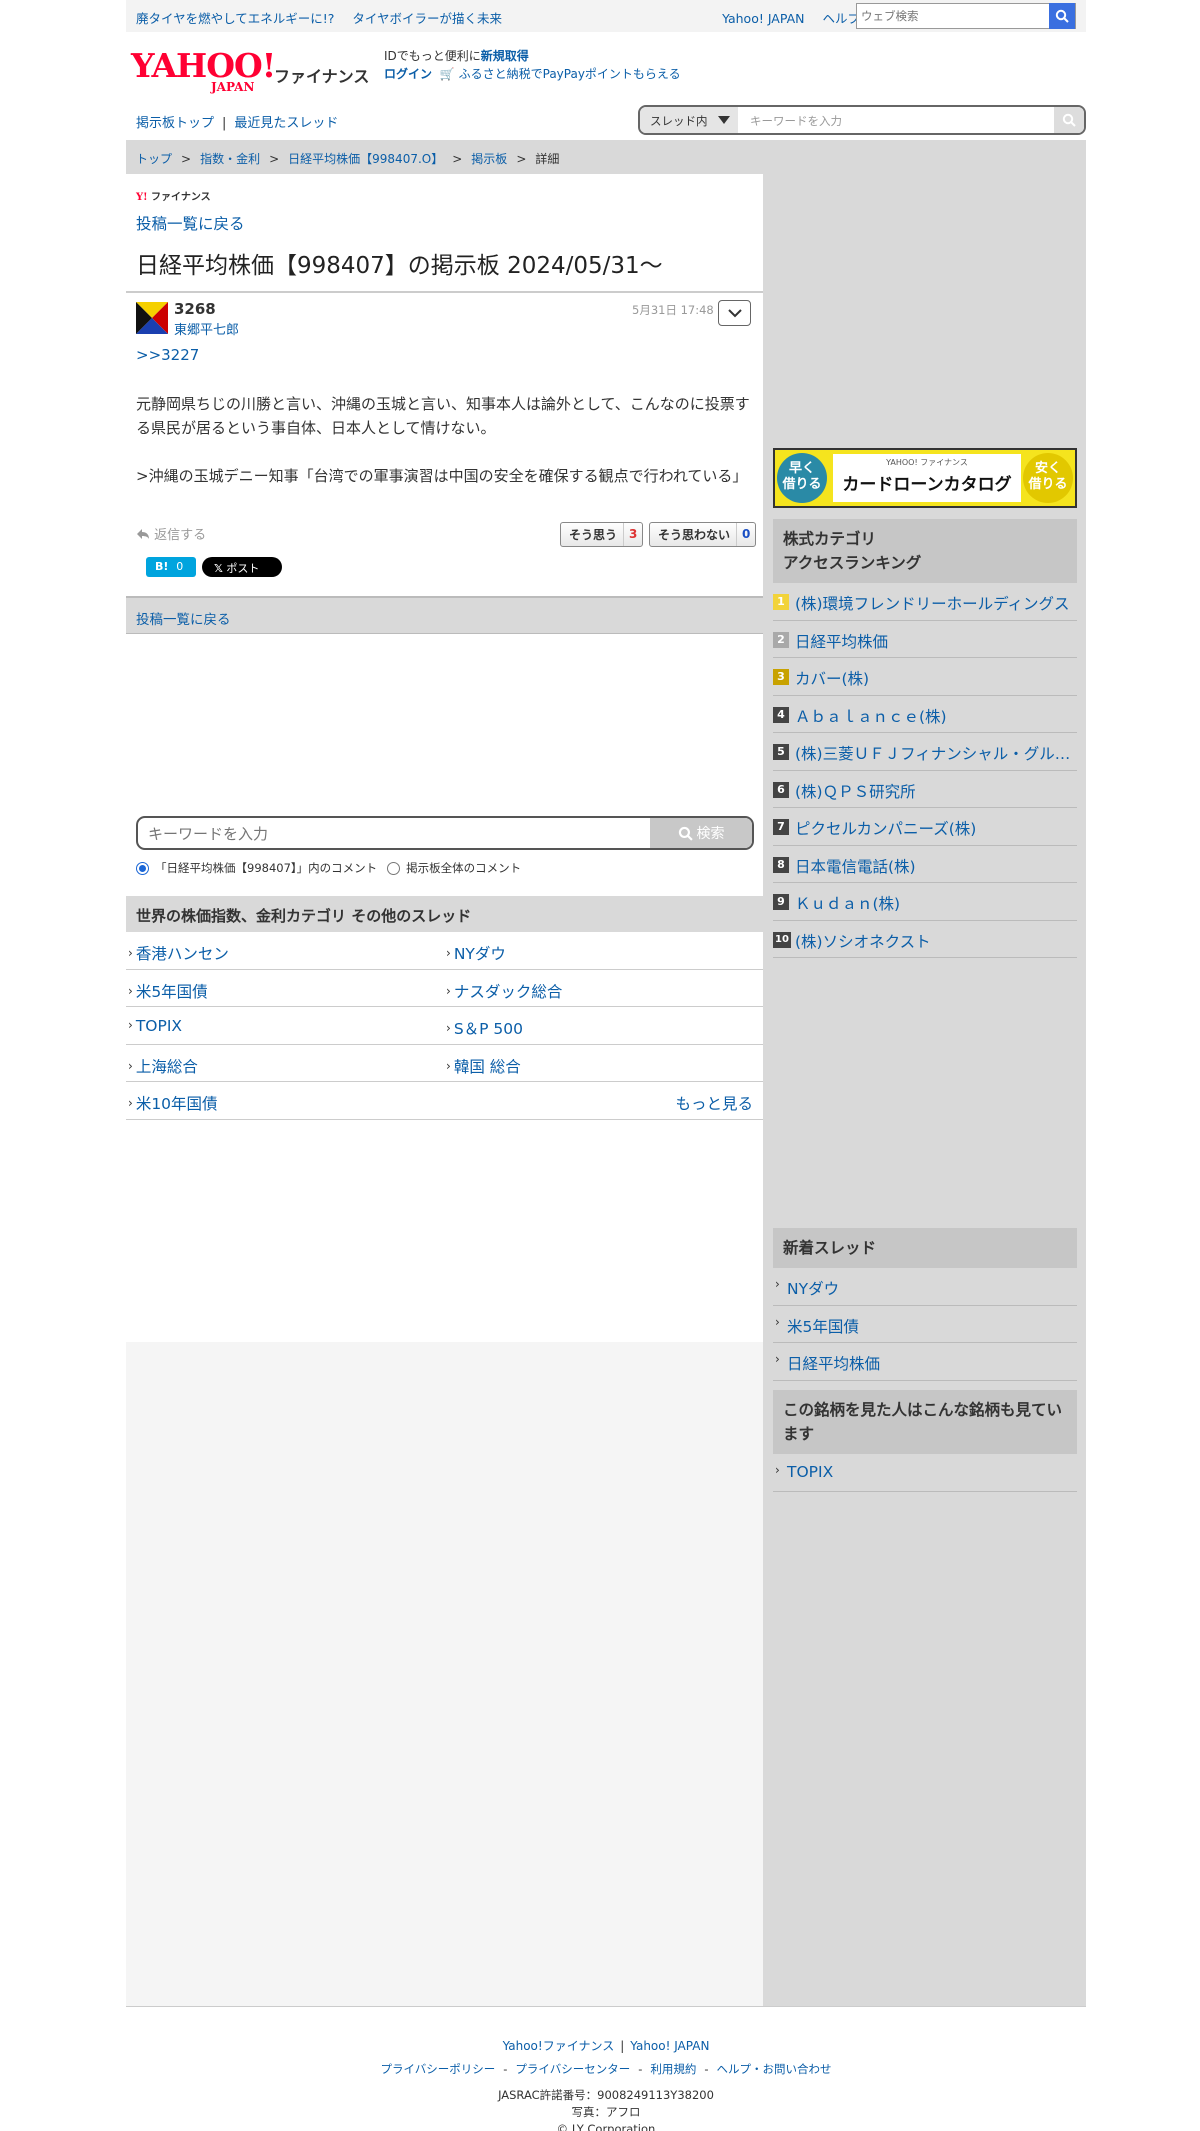 The image size is (1200, 2131). What do you see at coordinates (190, 223) in the screenshot?
I see `back-to-list-link: 投稿一覧に戻る` at bounding box center [190, 223].